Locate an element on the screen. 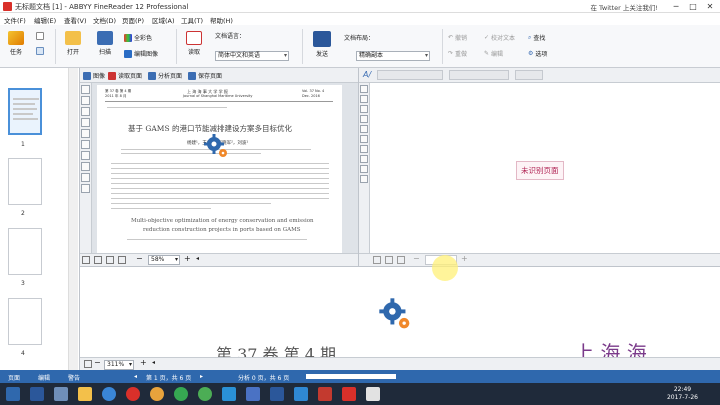  next-page-icon: ▸ is located at coordinates (201, 376).